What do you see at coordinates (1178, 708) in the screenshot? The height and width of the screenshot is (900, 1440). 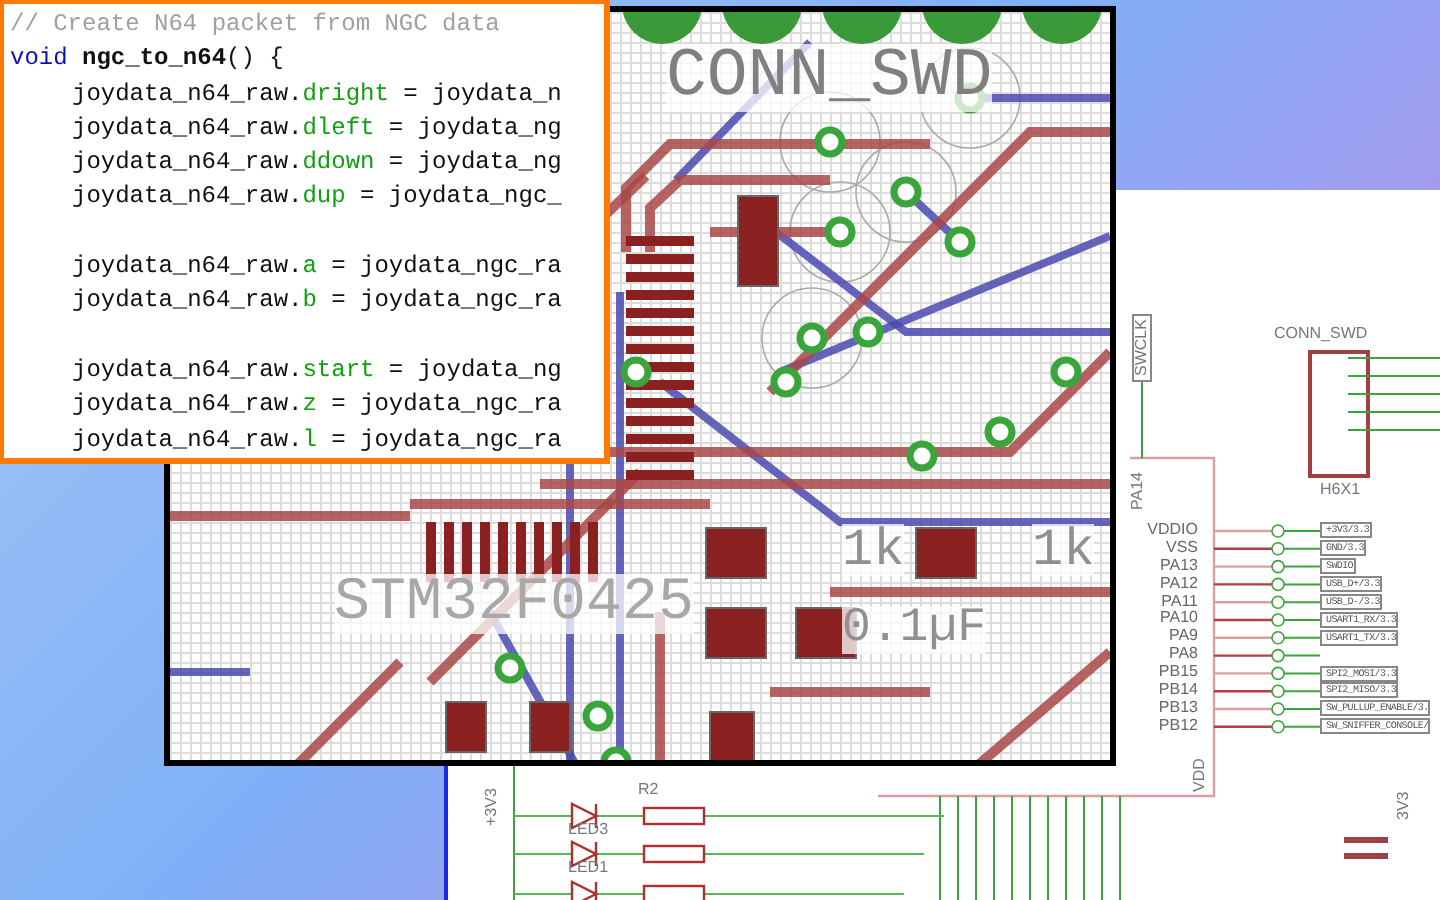 I see `pin-name: PB13` at bounding box center [1178, 708].